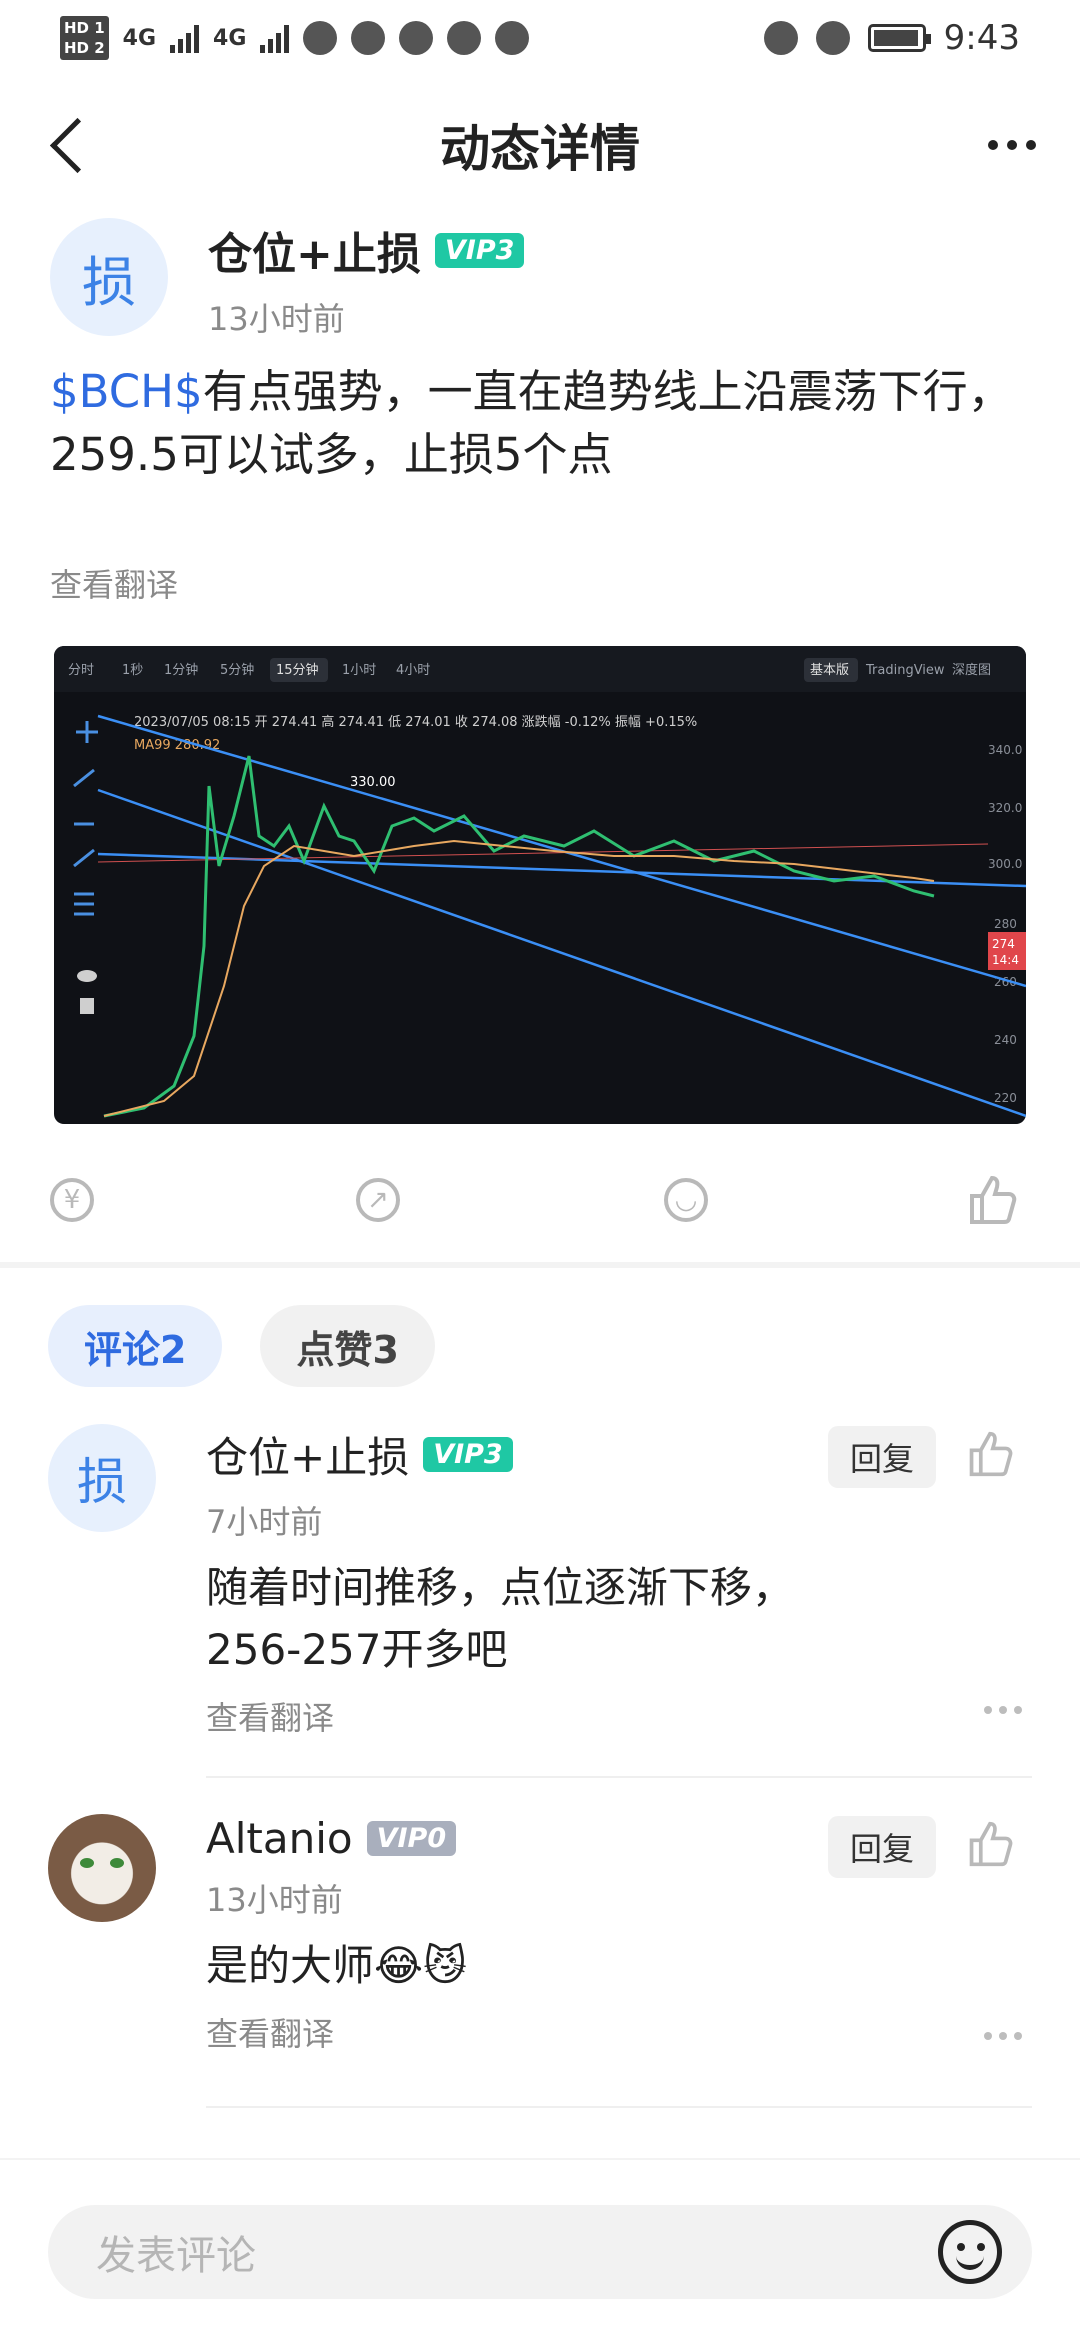 Image resolution: width=1080 pixels, height=2340 pixels. What do you see at coordinates (241, 1346) in the screenshot?
I see `comment-tabs: 评论2 点赞3` at bounding box center [241, 1346].